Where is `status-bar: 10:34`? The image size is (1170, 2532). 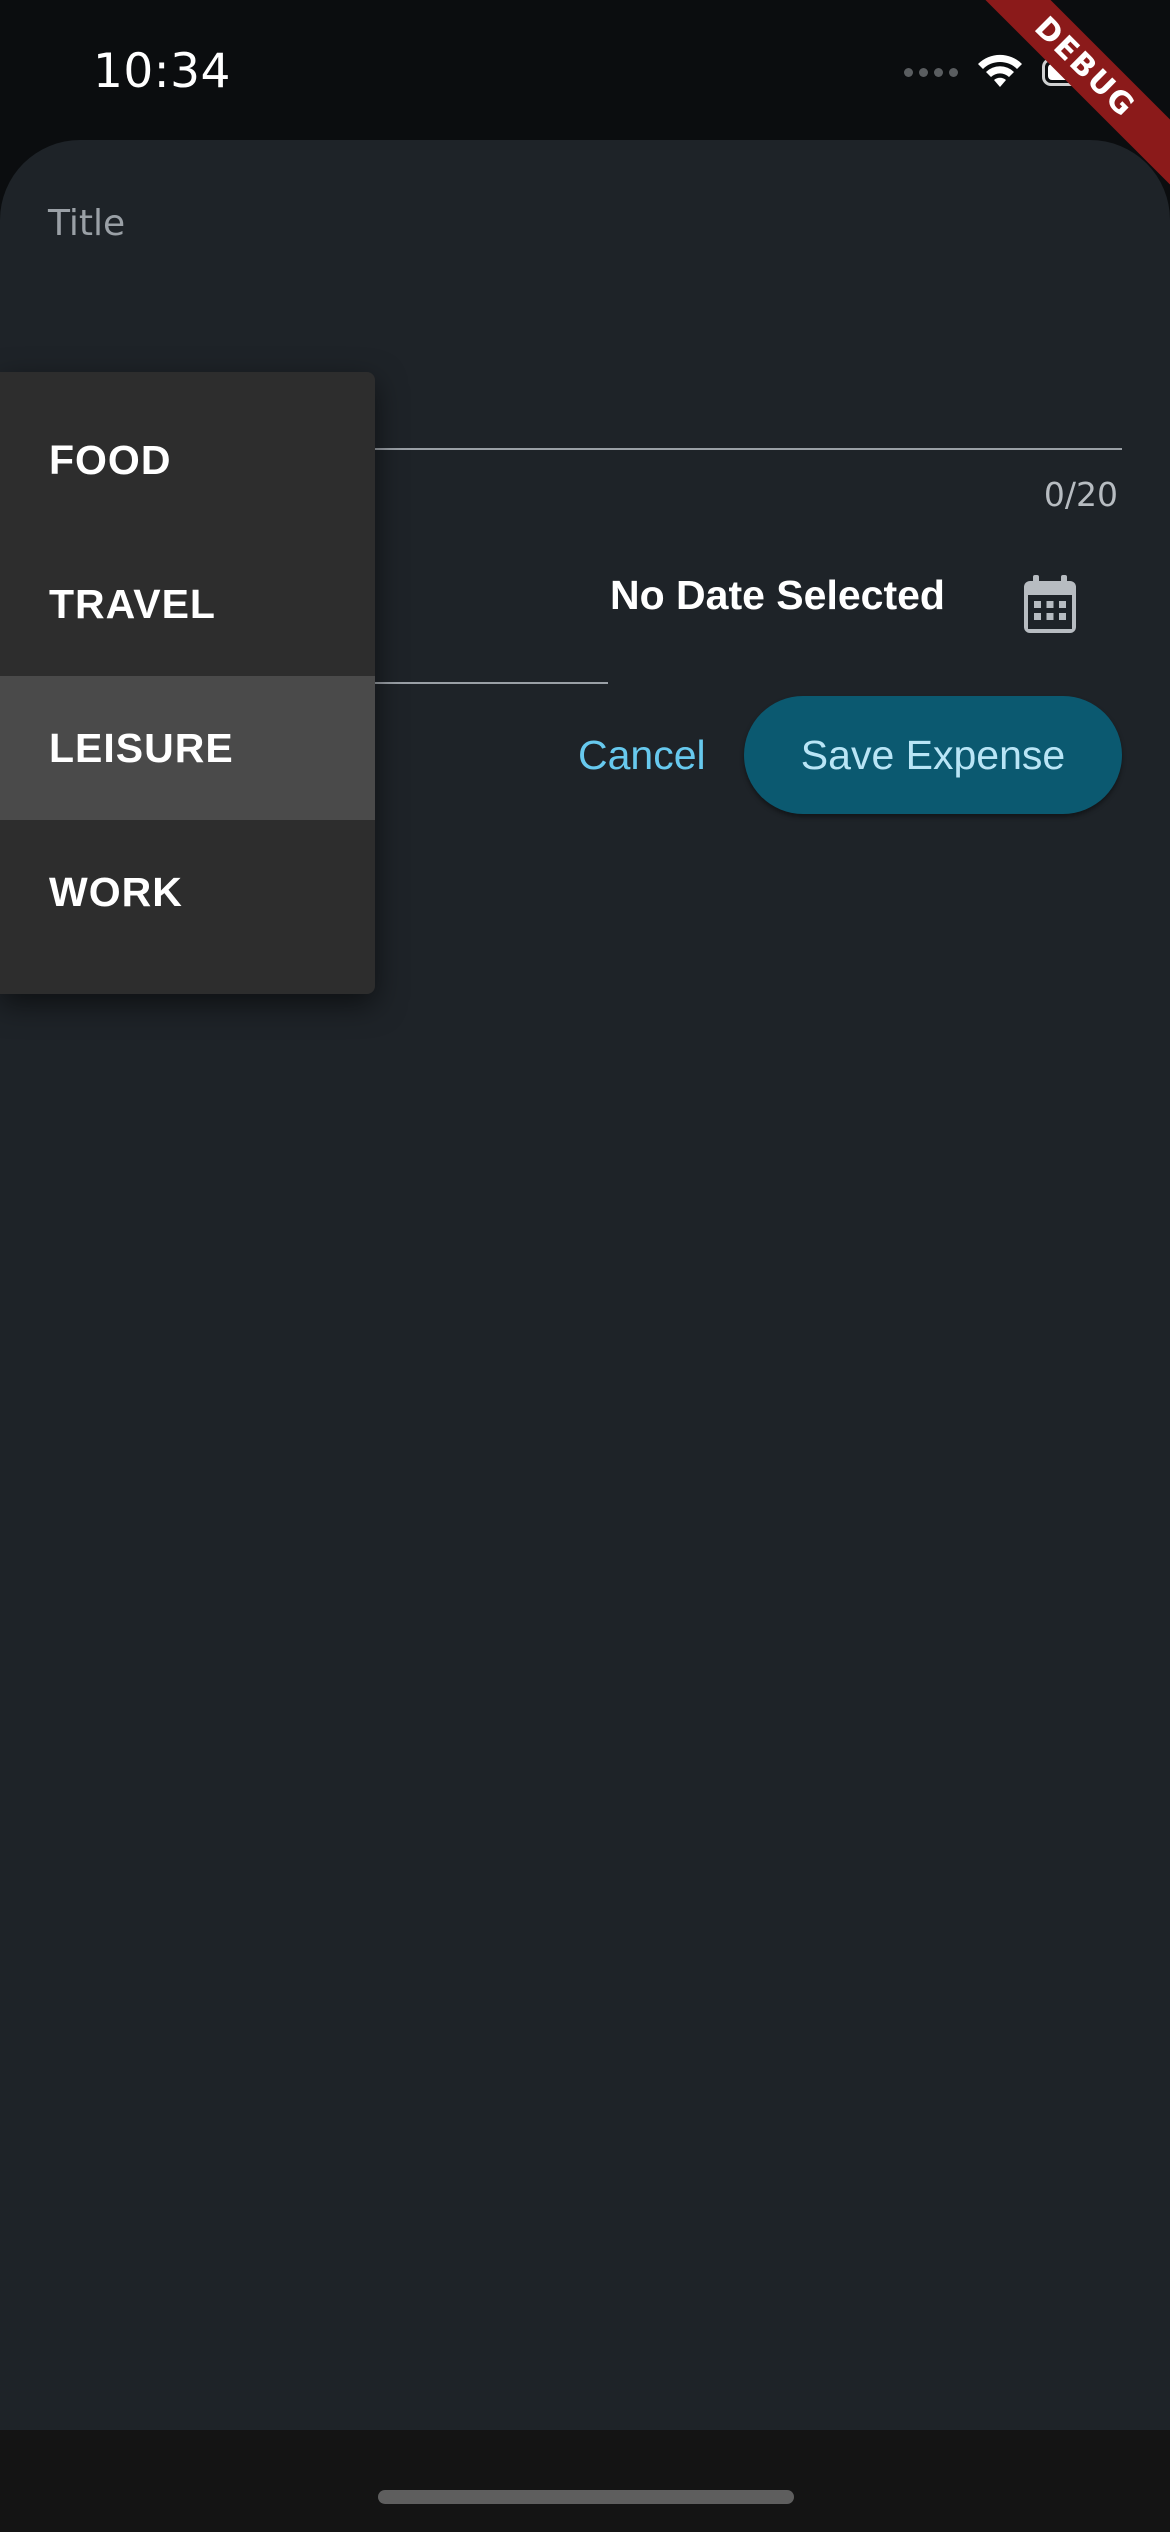
status-bar: 10:34 is located at coordinates (585, 70).